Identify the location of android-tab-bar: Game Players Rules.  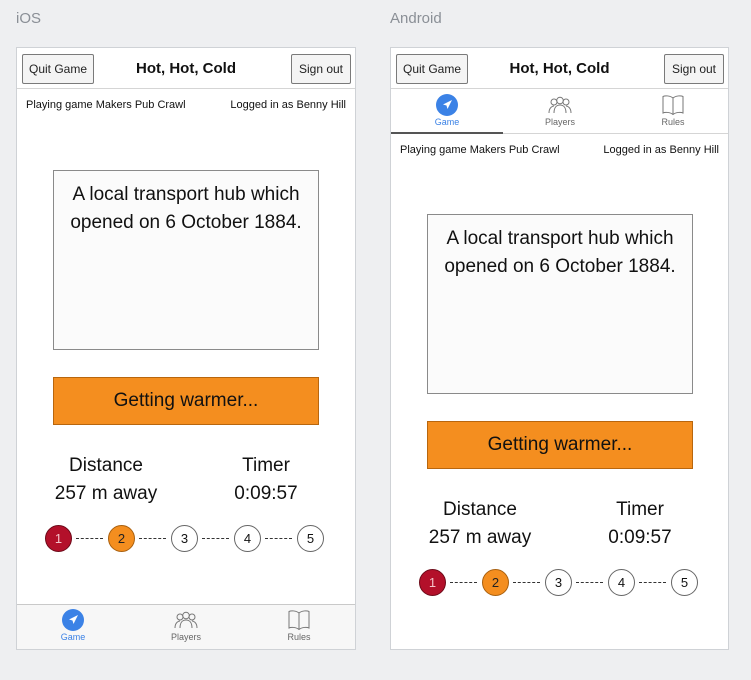
(559, 112).